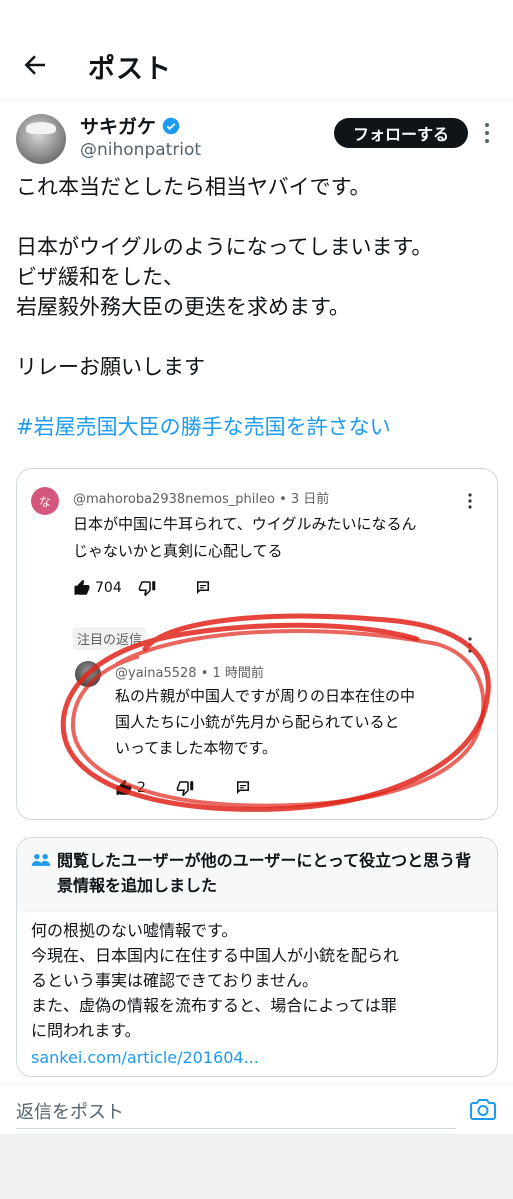 The image size is (513, 1199). What do you see at coordinates (487, 133) in the screenshot?
I see `more-options-icon` at bounding box center [487, 133].